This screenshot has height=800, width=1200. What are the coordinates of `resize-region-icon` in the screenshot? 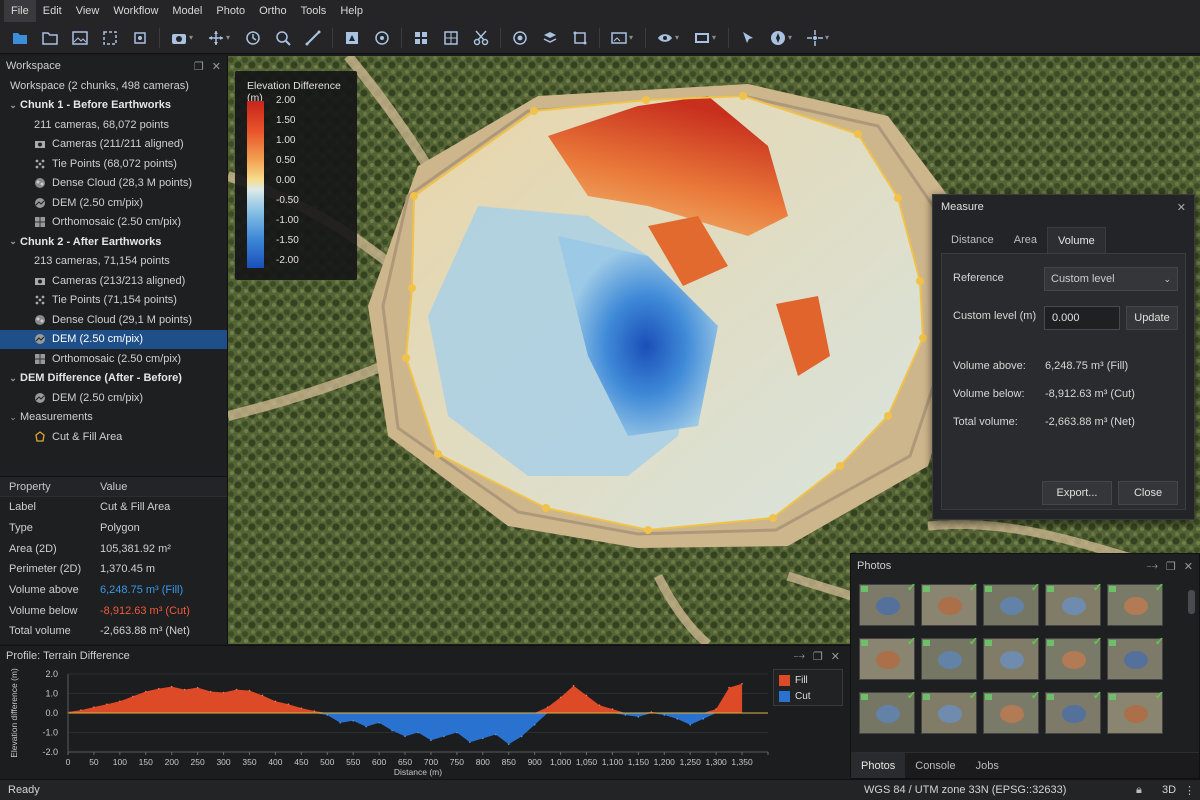 It's located at (140, 38).